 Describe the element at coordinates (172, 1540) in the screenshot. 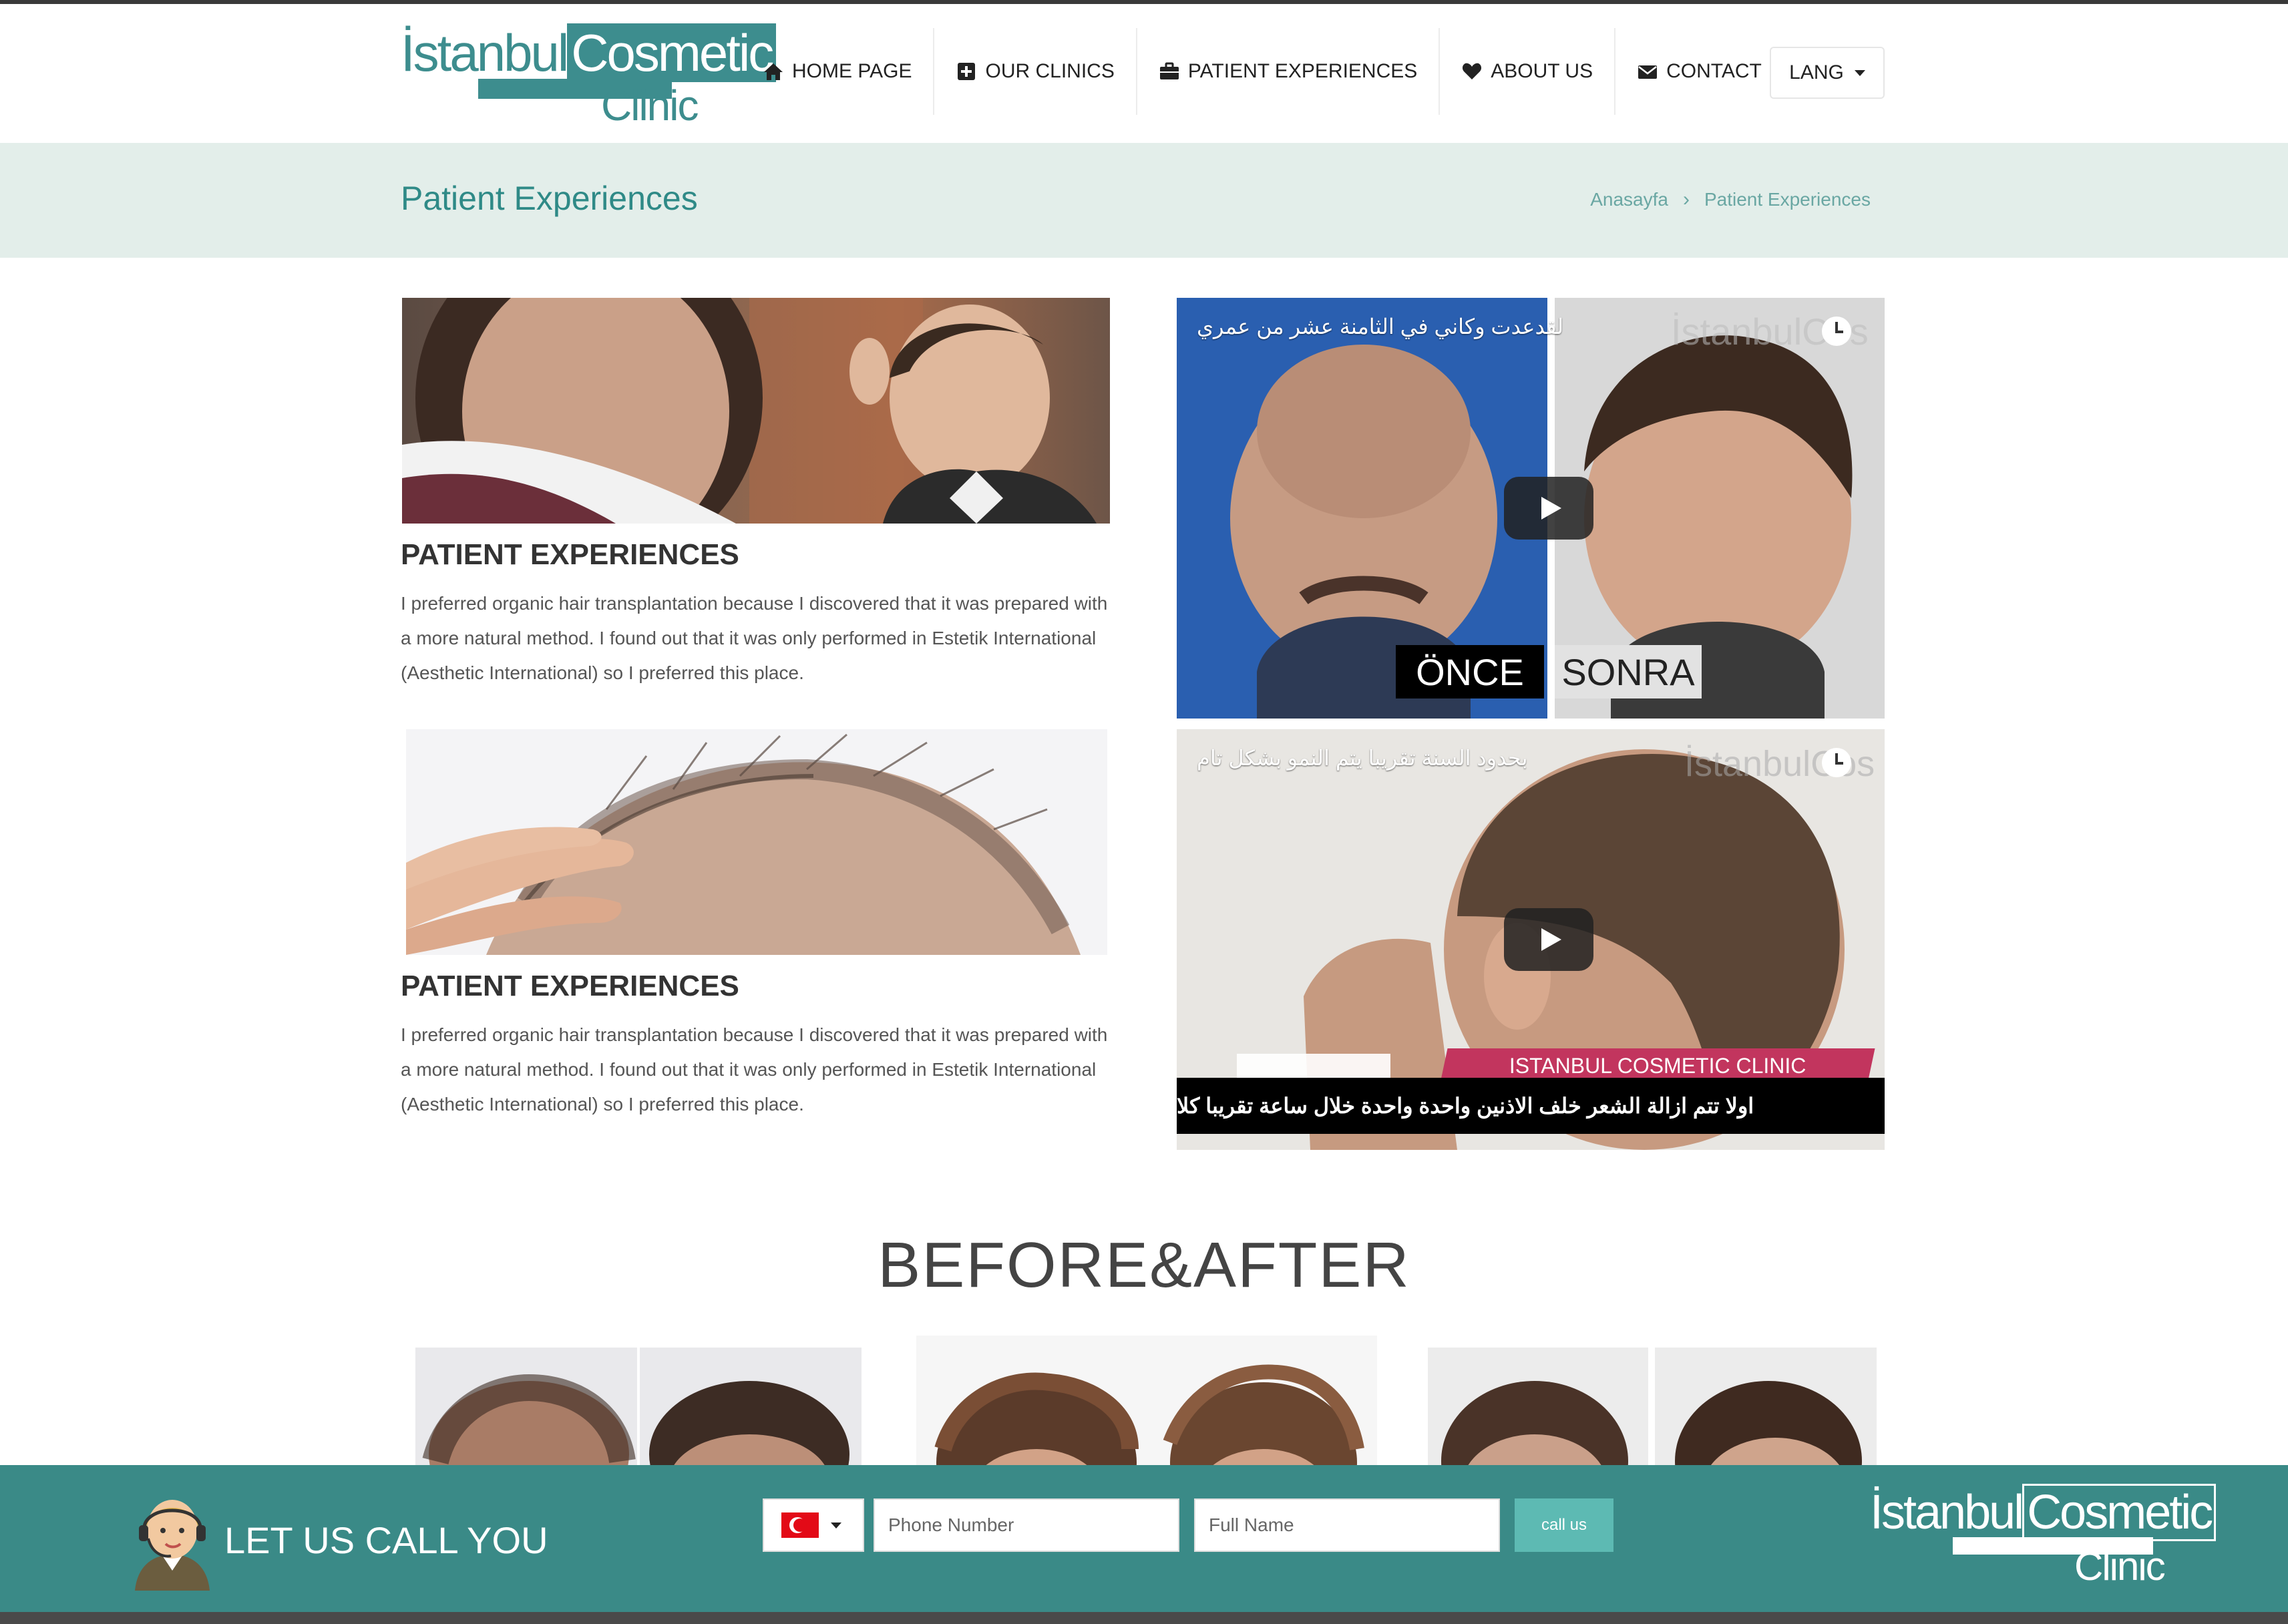

I see `support-agent-icon` at that location.